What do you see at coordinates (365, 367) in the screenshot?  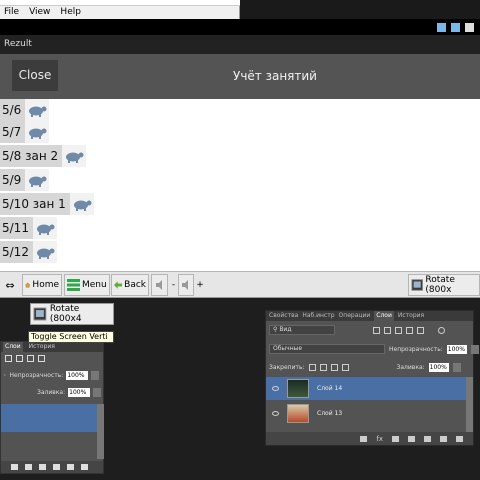 I see `lock-row: Закрепить: Заливка: 100%` at bounding box center [365, 367].